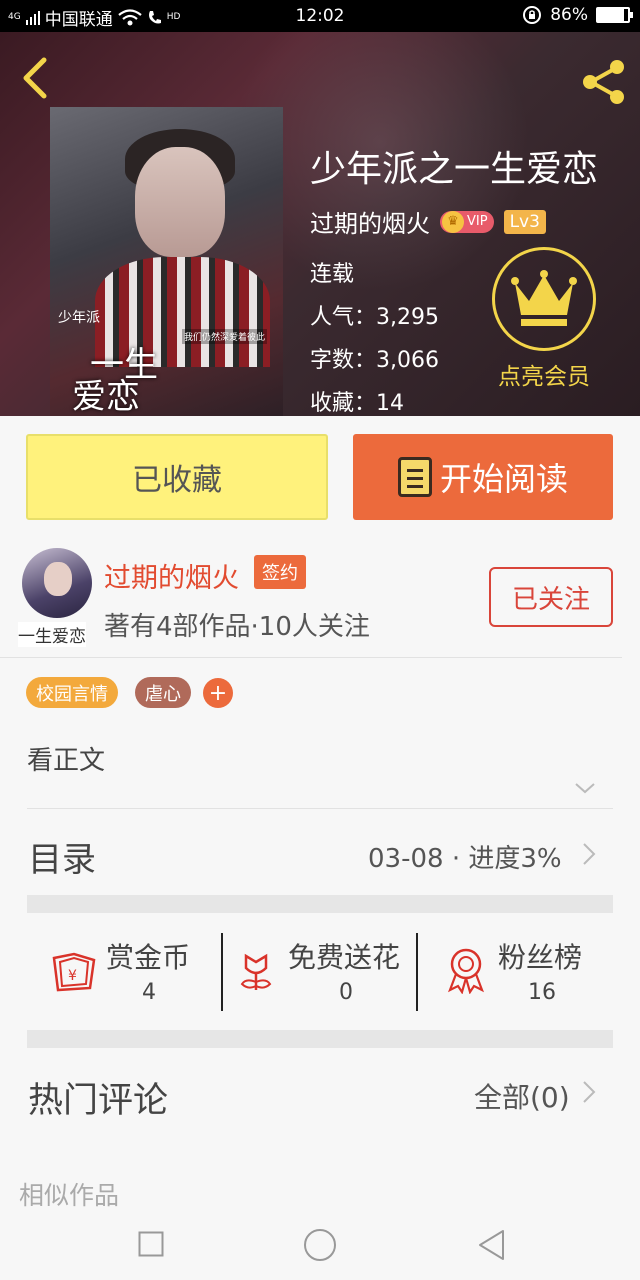 The image size is (640, 1280). I want to click on add-tag-button: +, so click(218, 693).